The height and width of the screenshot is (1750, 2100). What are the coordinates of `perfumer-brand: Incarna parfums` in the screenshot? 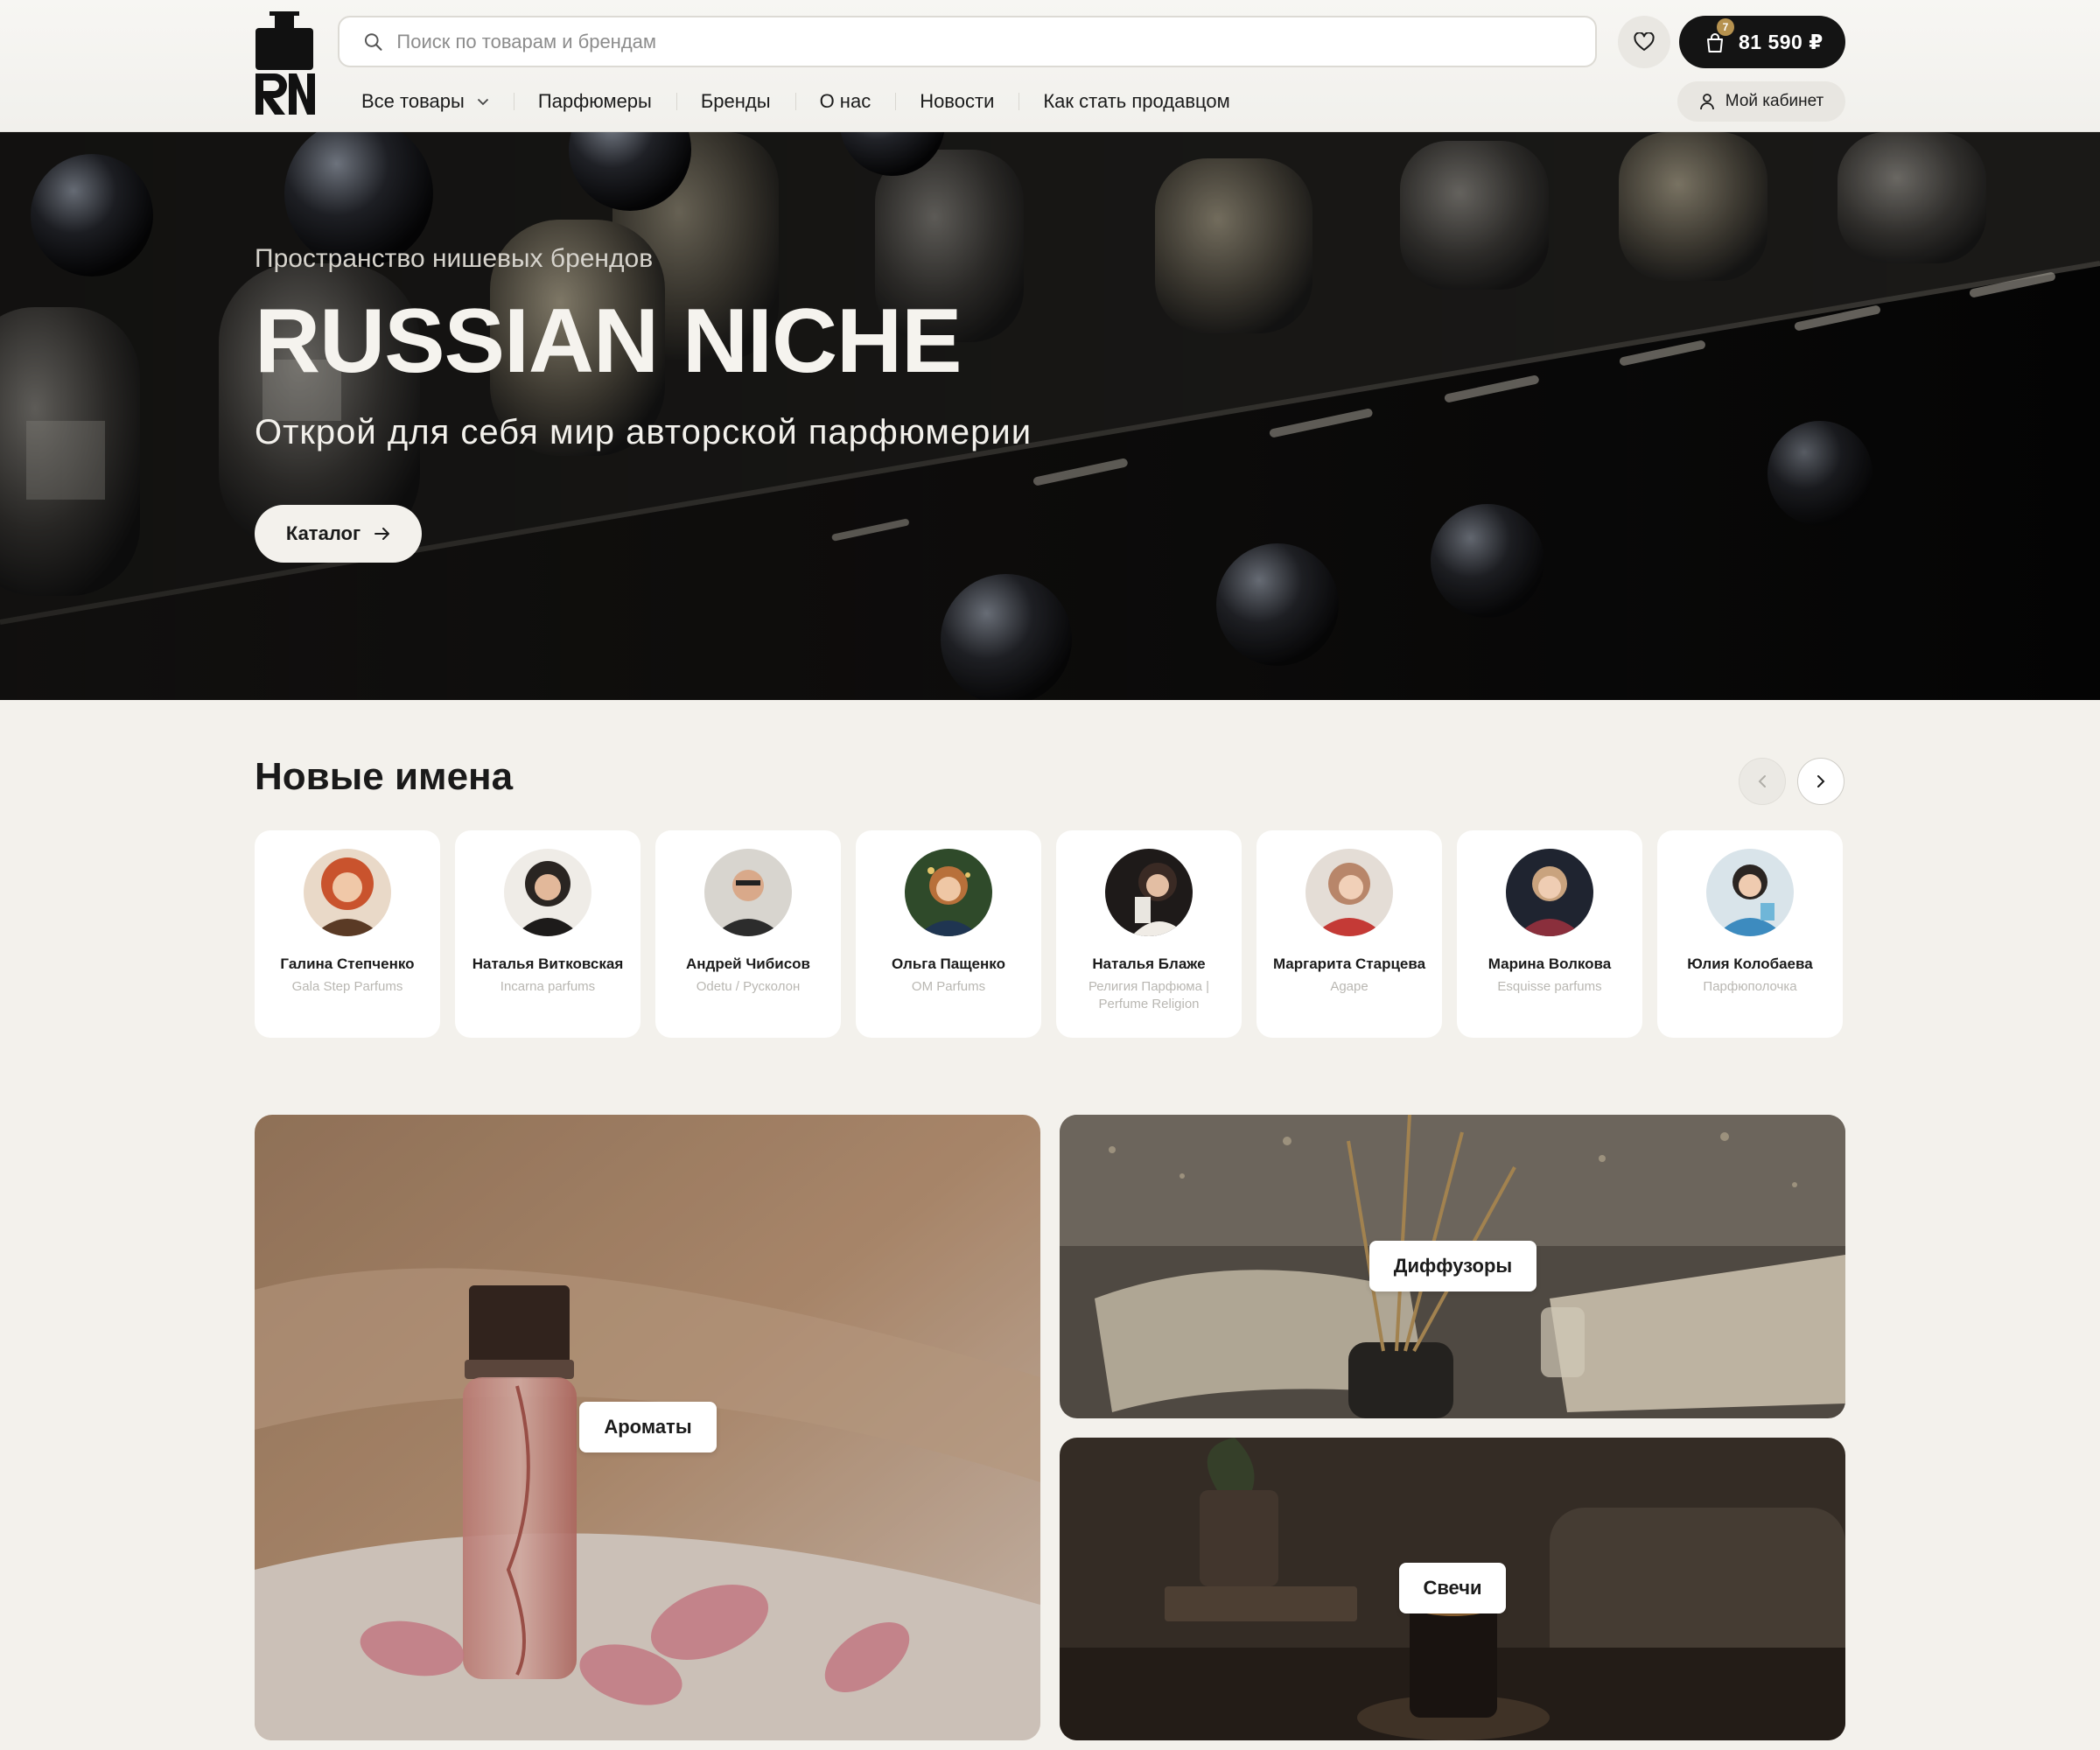 It's located at (548, 986).